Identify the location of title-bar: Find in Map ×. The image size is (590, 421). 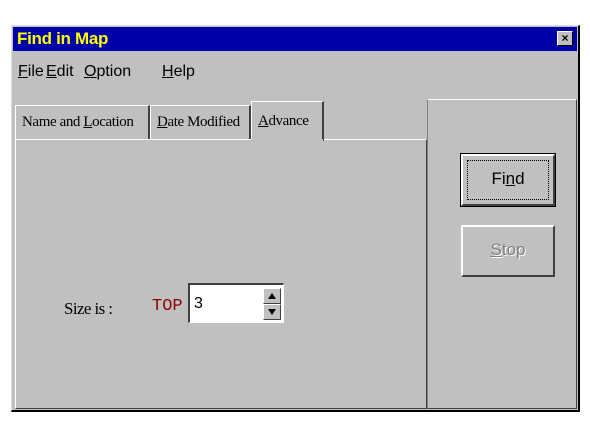
(295, 39).